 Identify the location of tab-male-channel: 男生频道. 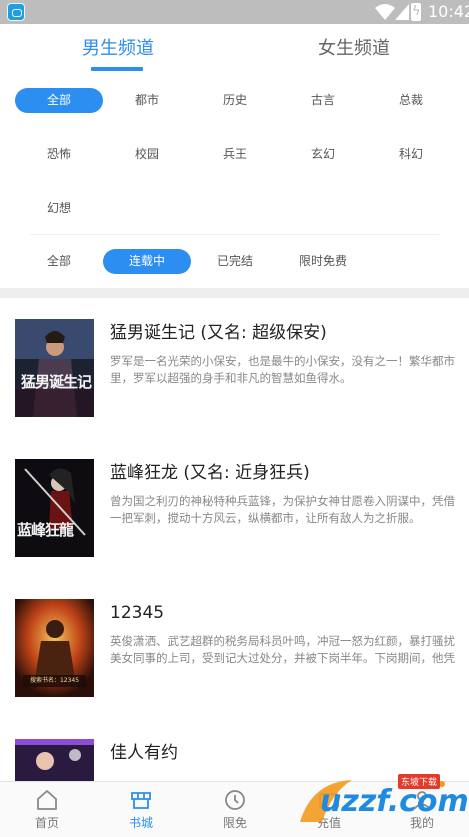
(118, 49).